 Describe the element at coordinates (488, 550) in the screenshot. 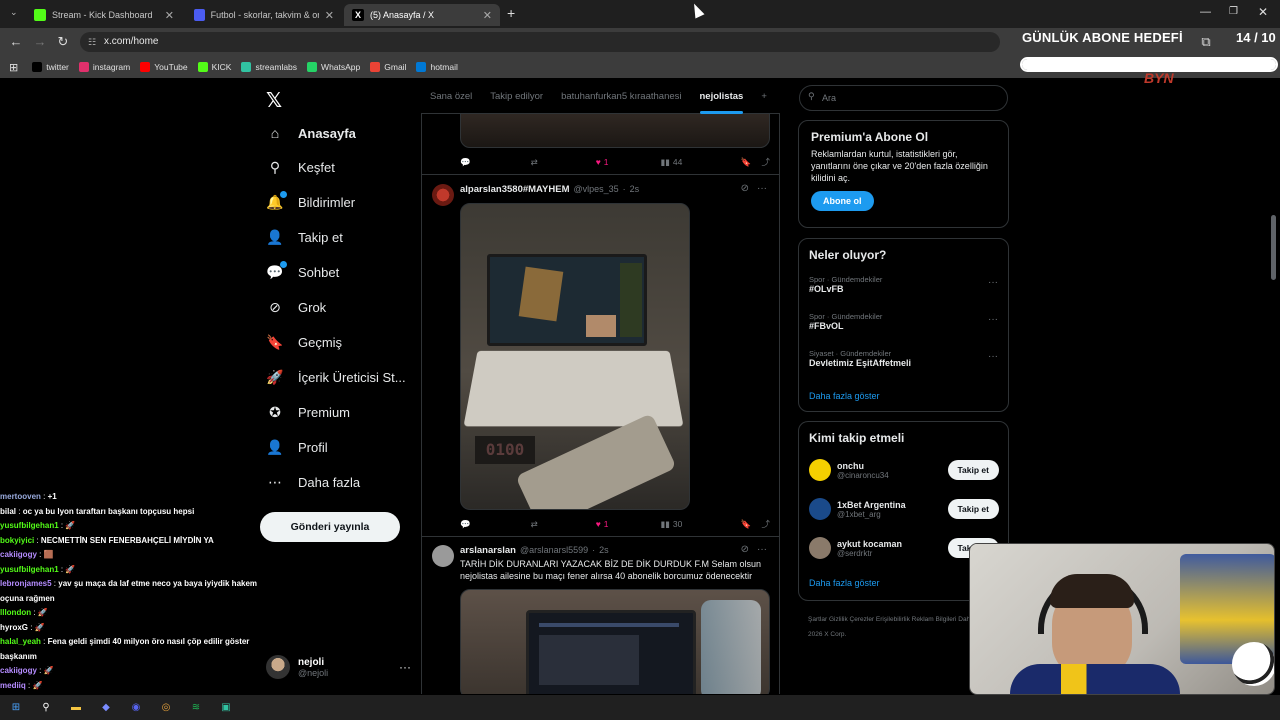

I see `tweet-username: arslanarslan` at that location.